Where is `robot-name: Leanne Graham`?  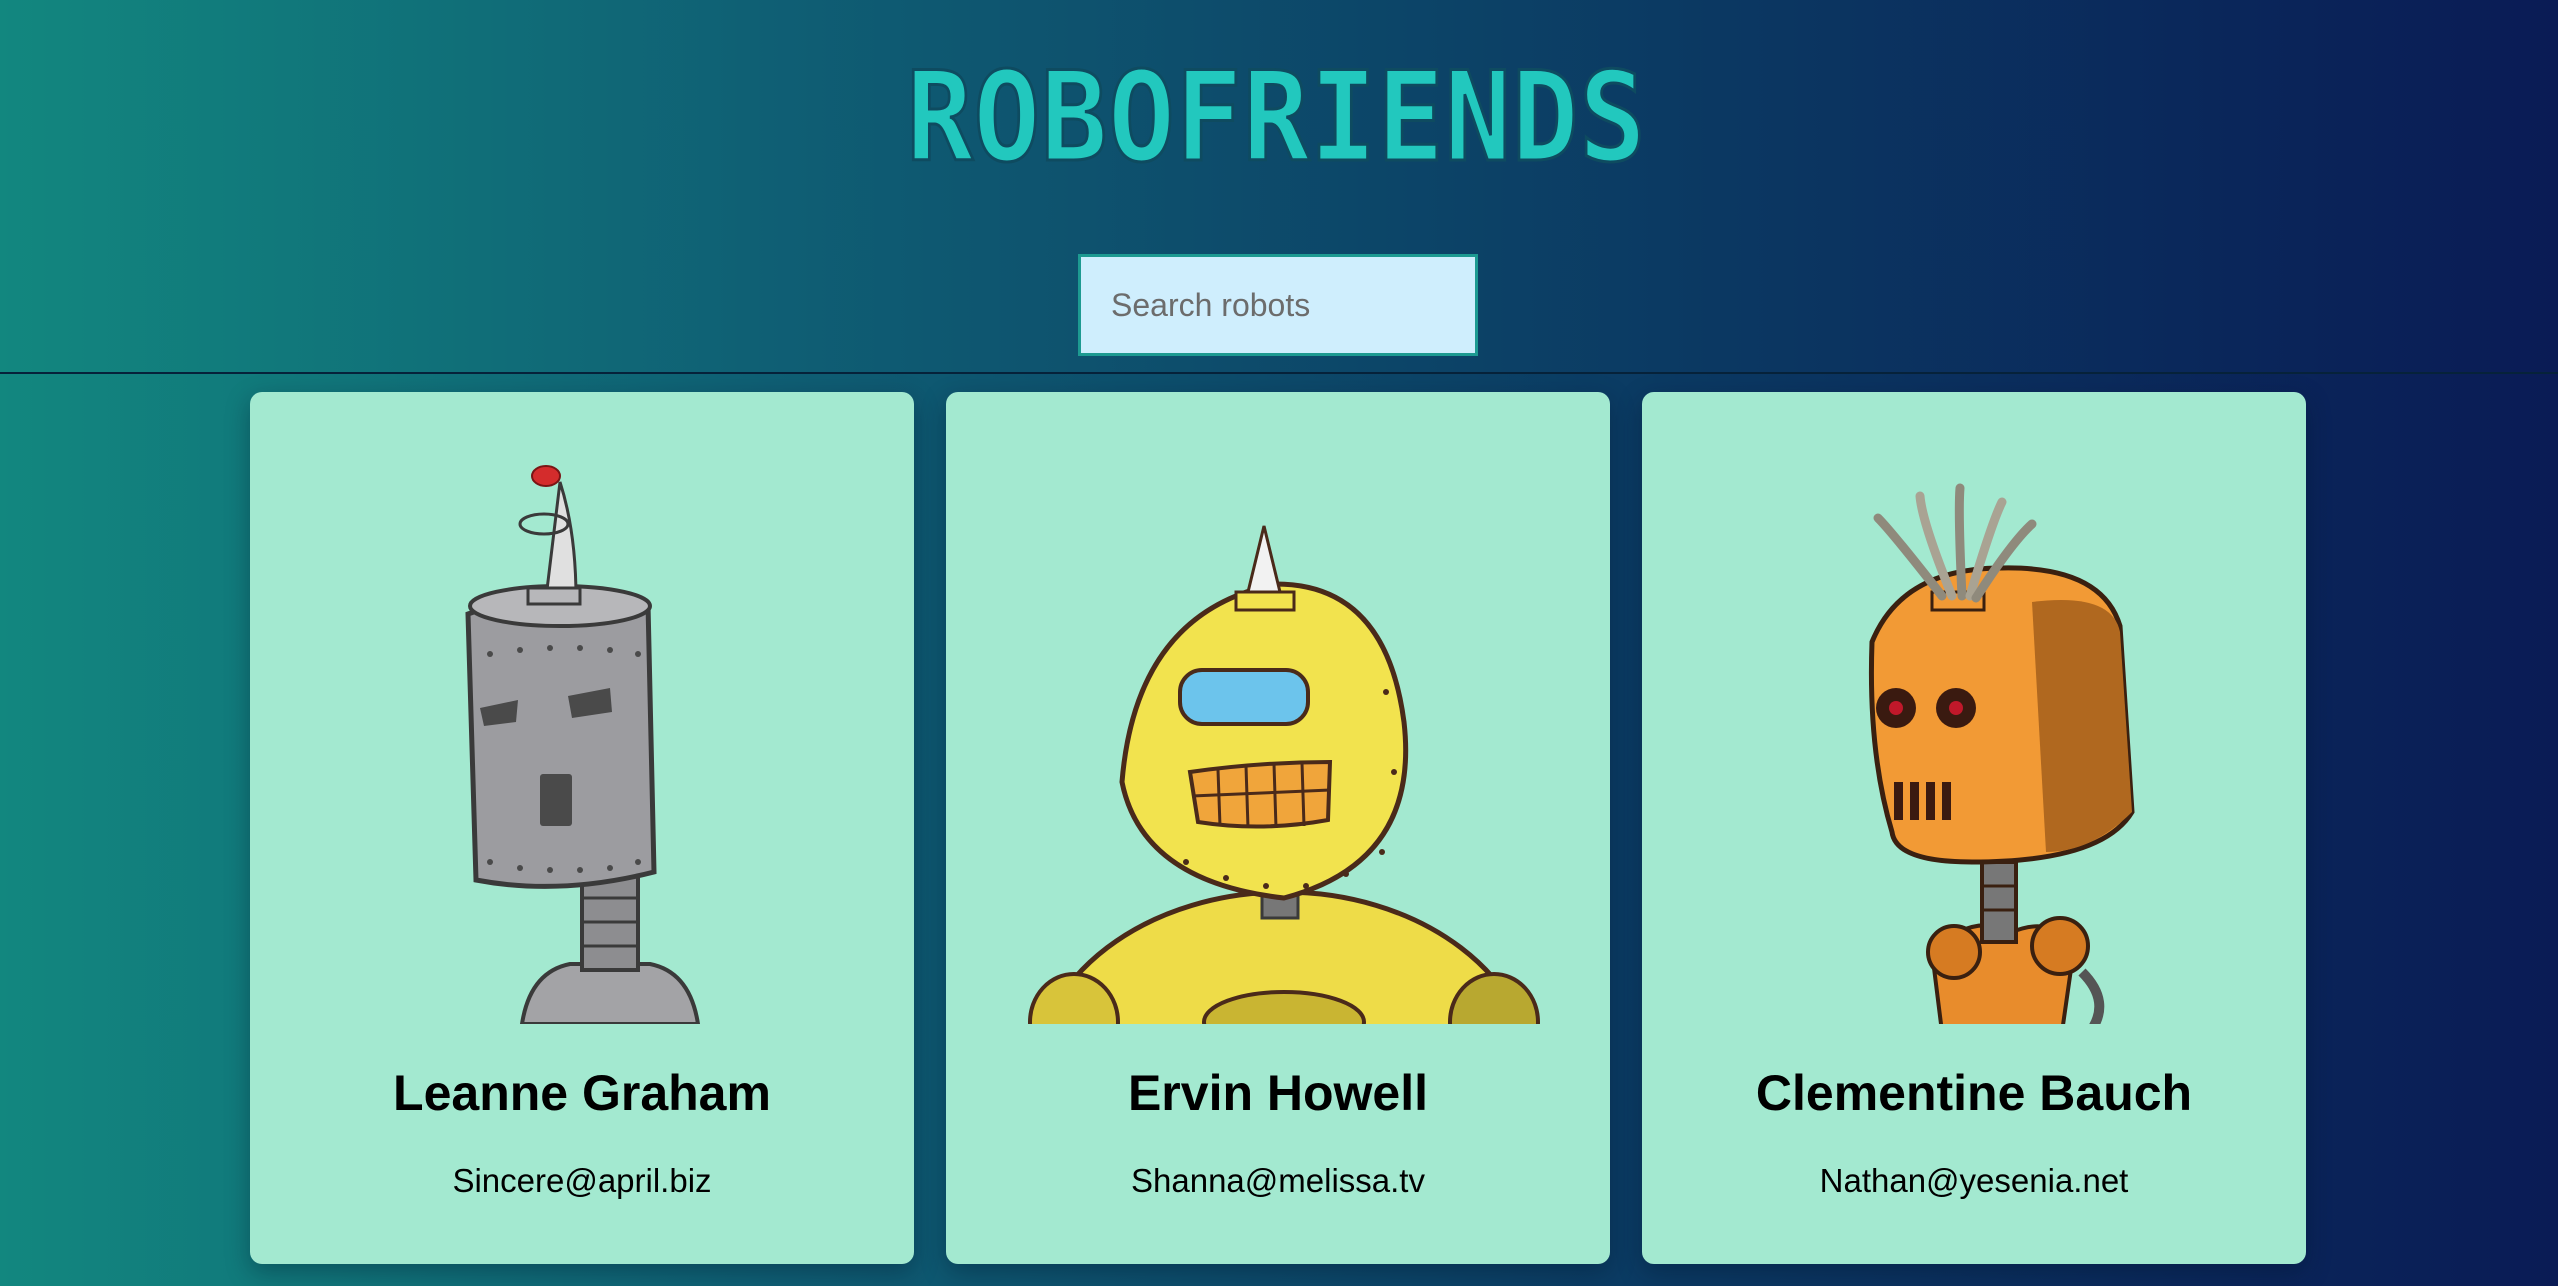 robot-name: Leanne Graham is located at coordinates (582, 1093).